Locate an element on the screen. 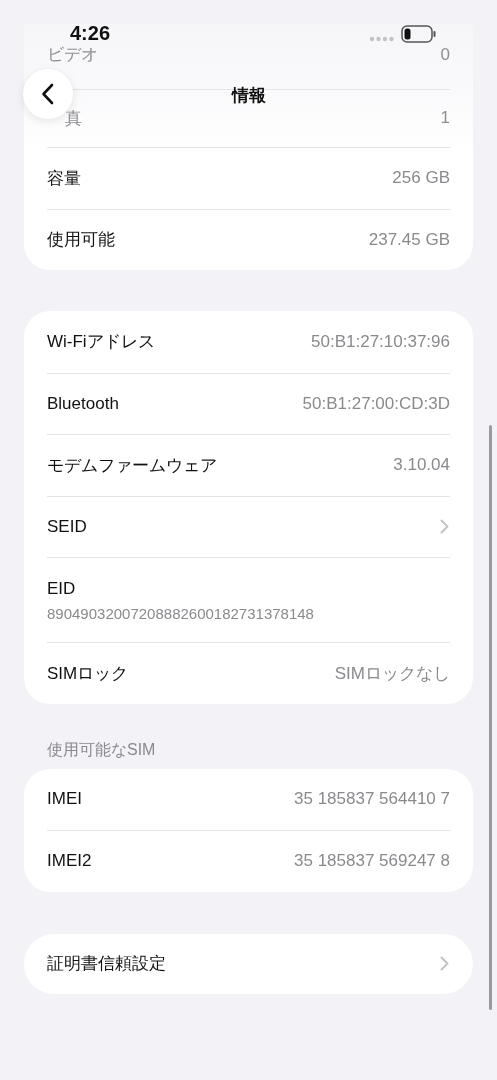  status-time: 4:26 is located at coordinates (90, 33).